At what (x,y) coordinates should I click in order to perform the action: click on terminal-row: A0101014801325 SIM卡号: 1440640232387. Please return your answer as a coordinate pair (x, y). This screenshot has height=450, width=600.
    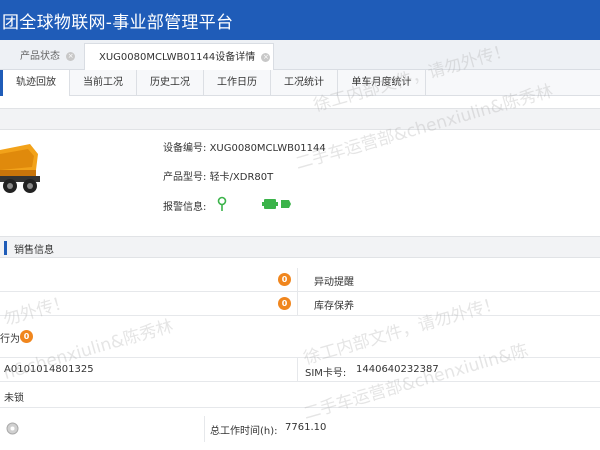
    Looking at the image, I should click on (300, 370).